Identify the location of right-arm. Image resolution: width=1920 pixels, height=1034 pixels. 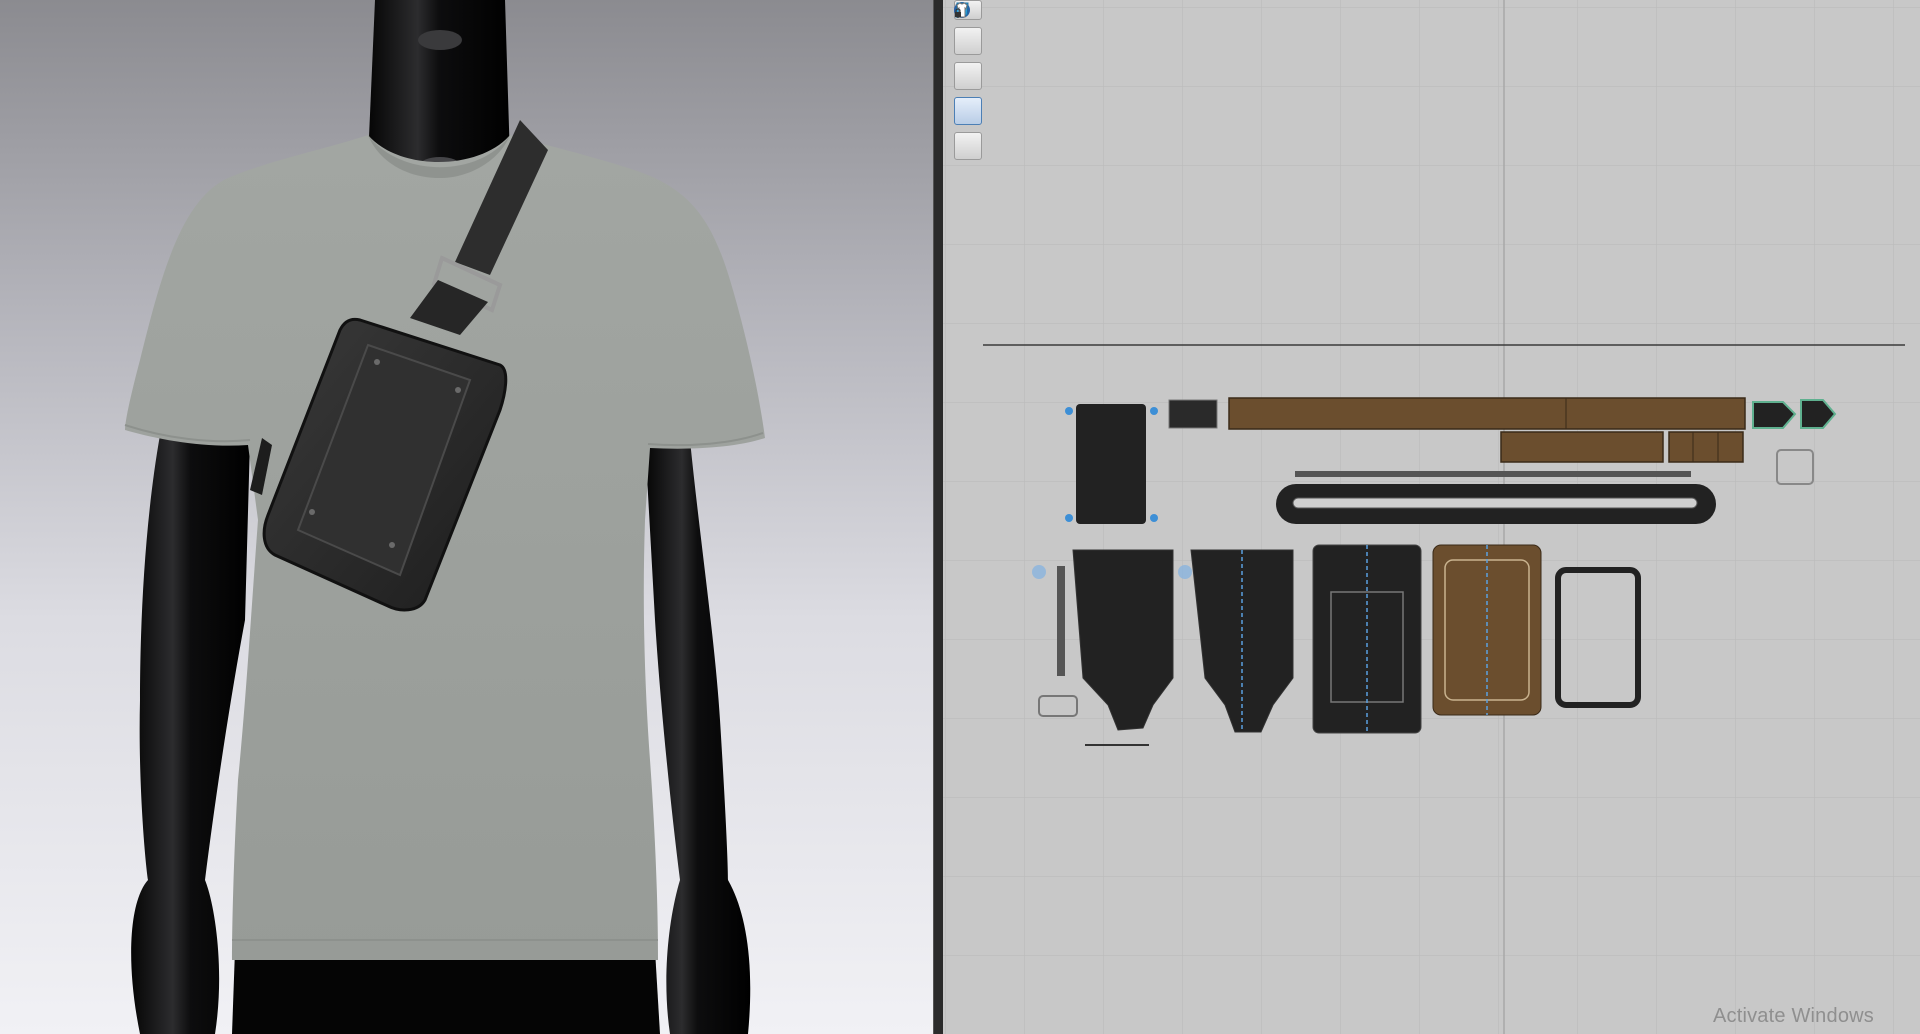
(698, 737).